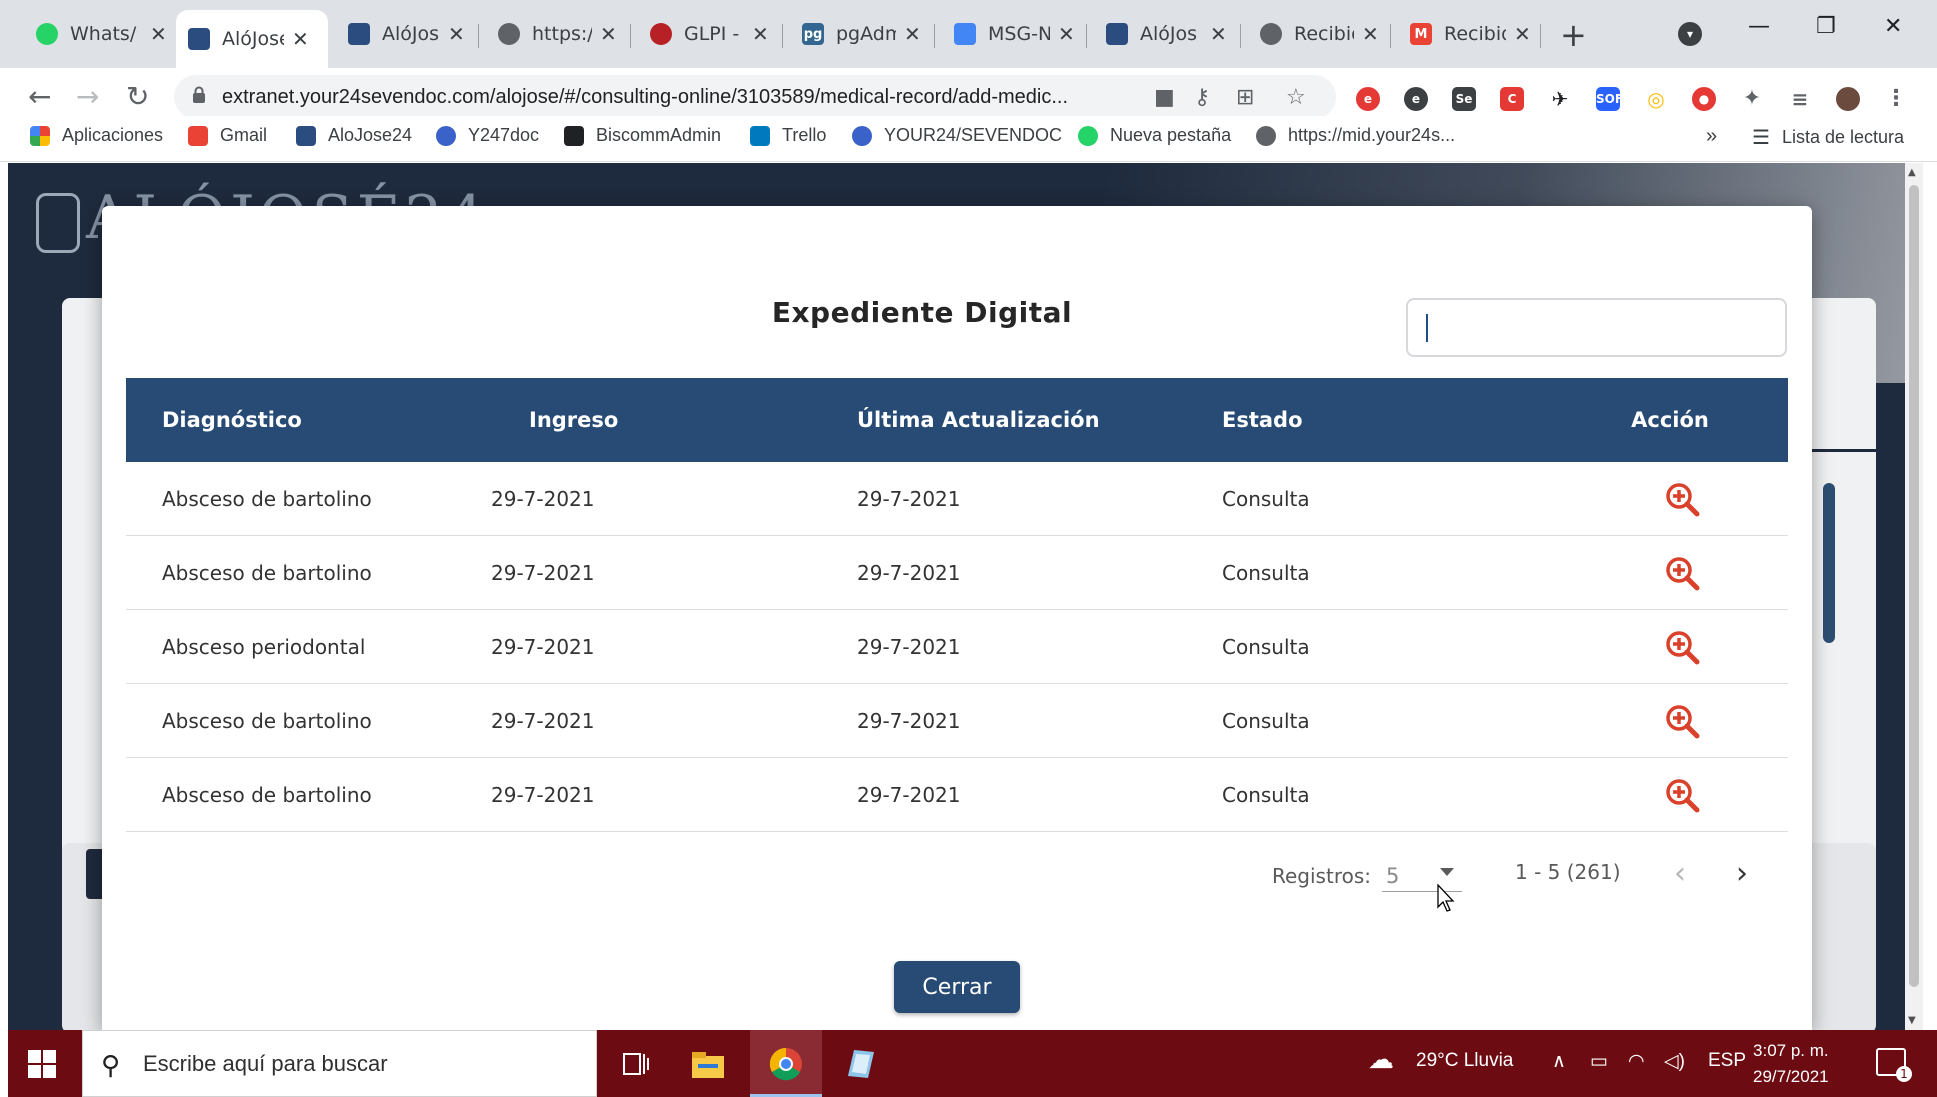 The image size is (1937, 1097). What do you see at coordinates (354, 135) in the screenshot?
I see `bookmark-alojose24: AloJose24` at bounding box center [354, 135].